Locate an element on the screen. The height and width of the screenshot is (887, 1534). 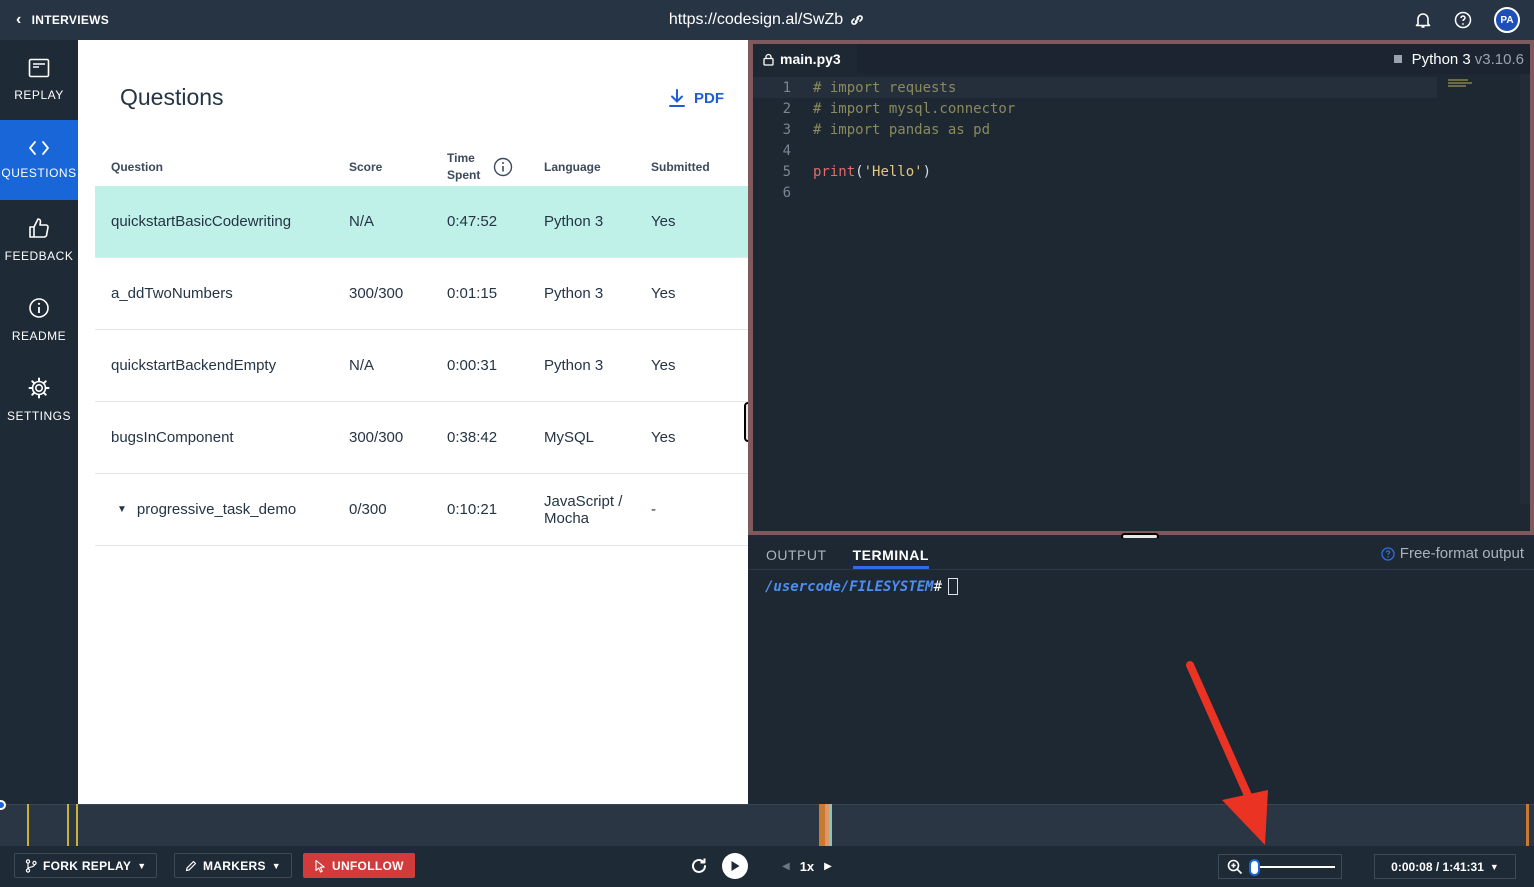
time-value: 0:00:08 / 1:41:31 is located at coordinates (1437, 866).